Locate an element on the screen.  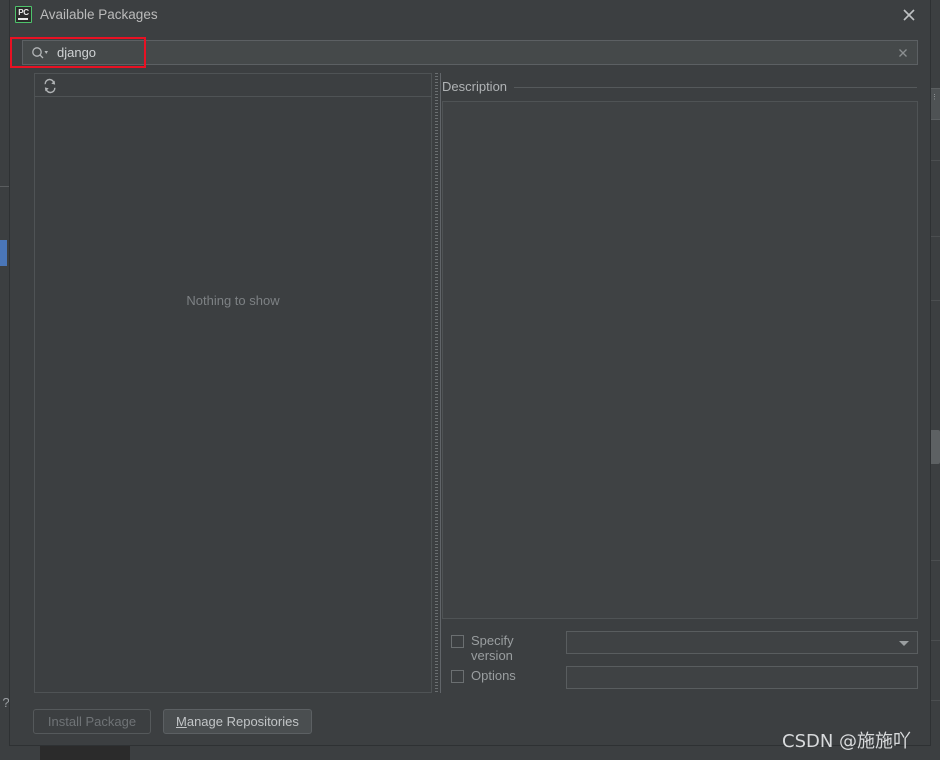
close-icon is located at coordinates (909, 15).